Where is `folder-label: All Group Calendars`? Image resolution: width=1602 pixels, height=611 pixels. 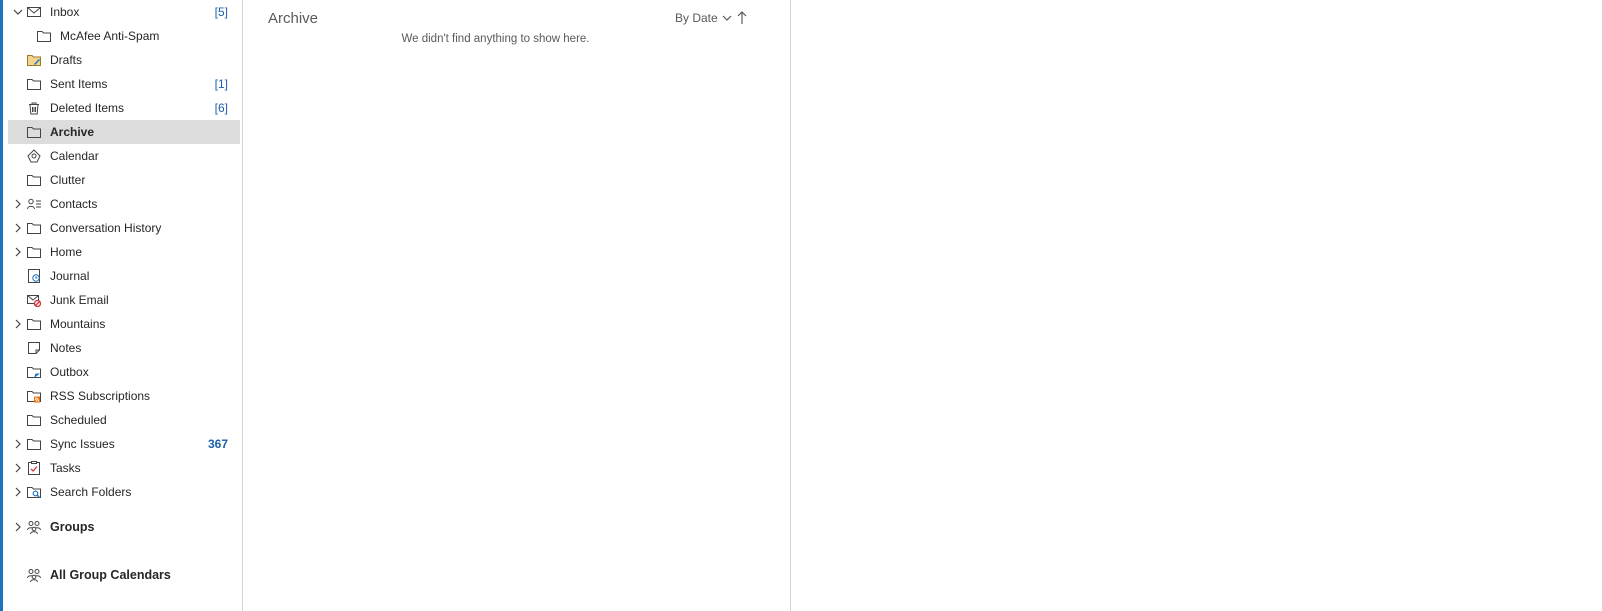 folder-label: All Group Calendars is located at coordinates (110, 575).